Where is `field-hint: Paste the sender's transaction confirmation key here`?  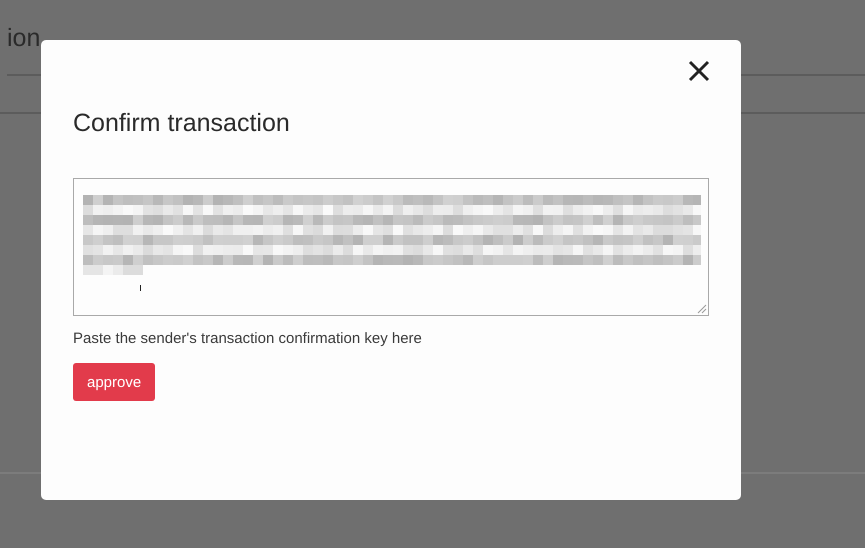
field-hint: Paste the sender's transaction confirmation key here is located at coordinates (248, 338).